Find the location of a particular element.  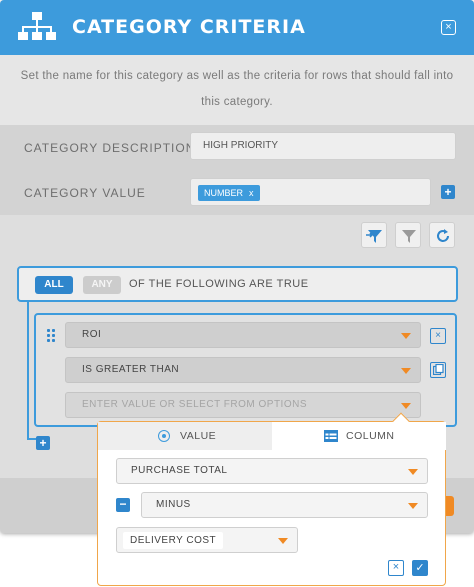

modal-header: CATEGORY CRITERIA × is located at coordinates (237, 27).